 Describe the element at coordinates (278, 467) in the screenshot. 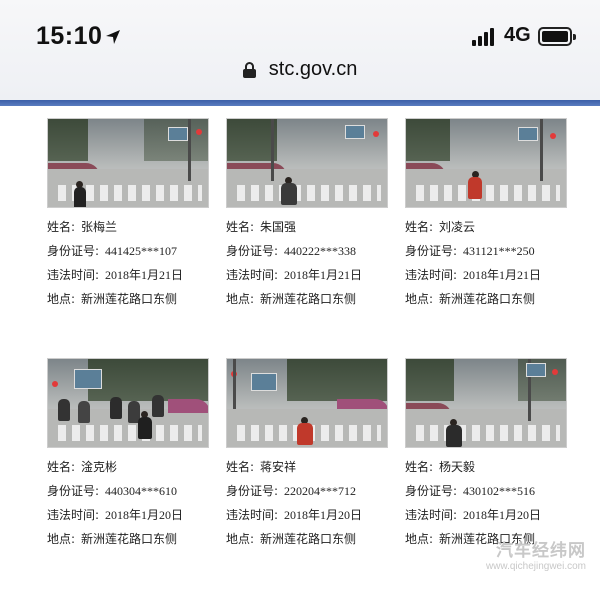

I see `record-name: 蒋安祥` at that location.